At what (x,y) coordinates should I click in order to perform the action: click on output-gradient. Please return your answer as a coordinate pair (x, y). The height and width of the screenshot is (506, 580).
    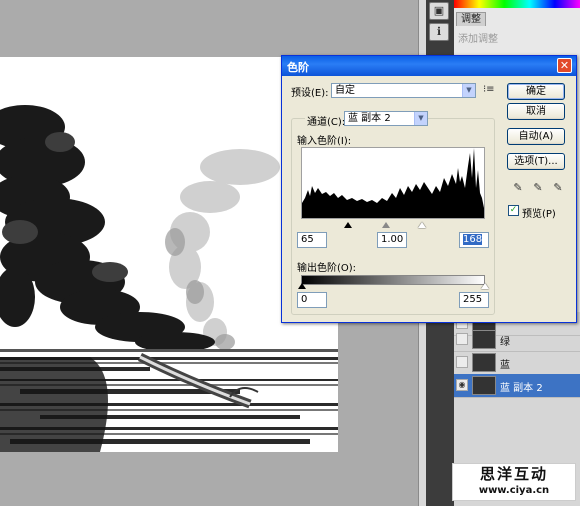
    Looking at the image, I should click on (393, 280).